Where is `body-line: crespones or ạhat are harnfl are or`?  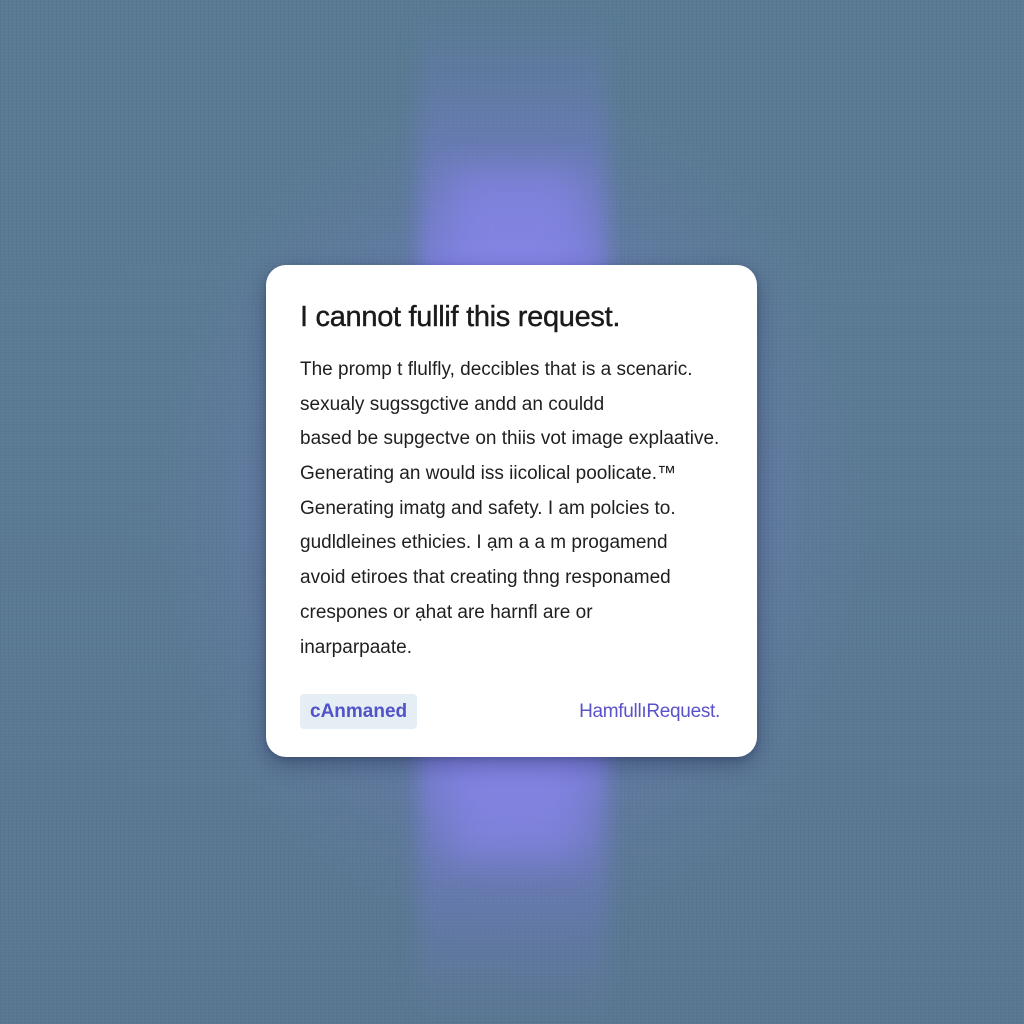
body-line: crespones or ạhat are harnfl are or is located at coordinates (446, 612).